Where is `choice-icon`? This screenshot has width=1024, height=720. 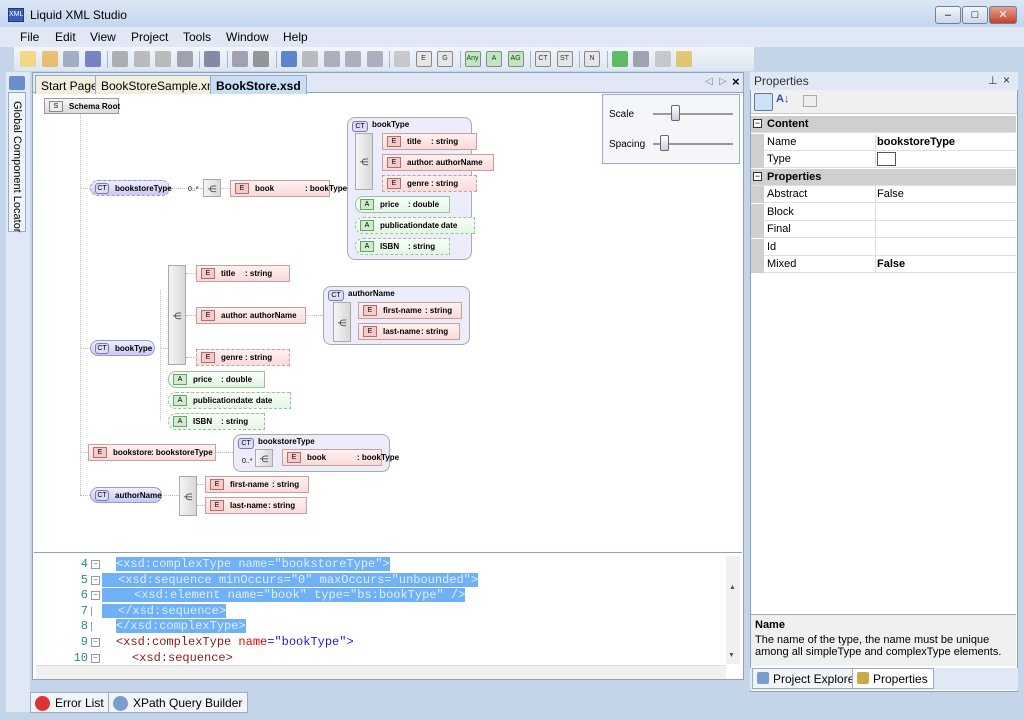 choice-icon is located at coordinates (353, 59).